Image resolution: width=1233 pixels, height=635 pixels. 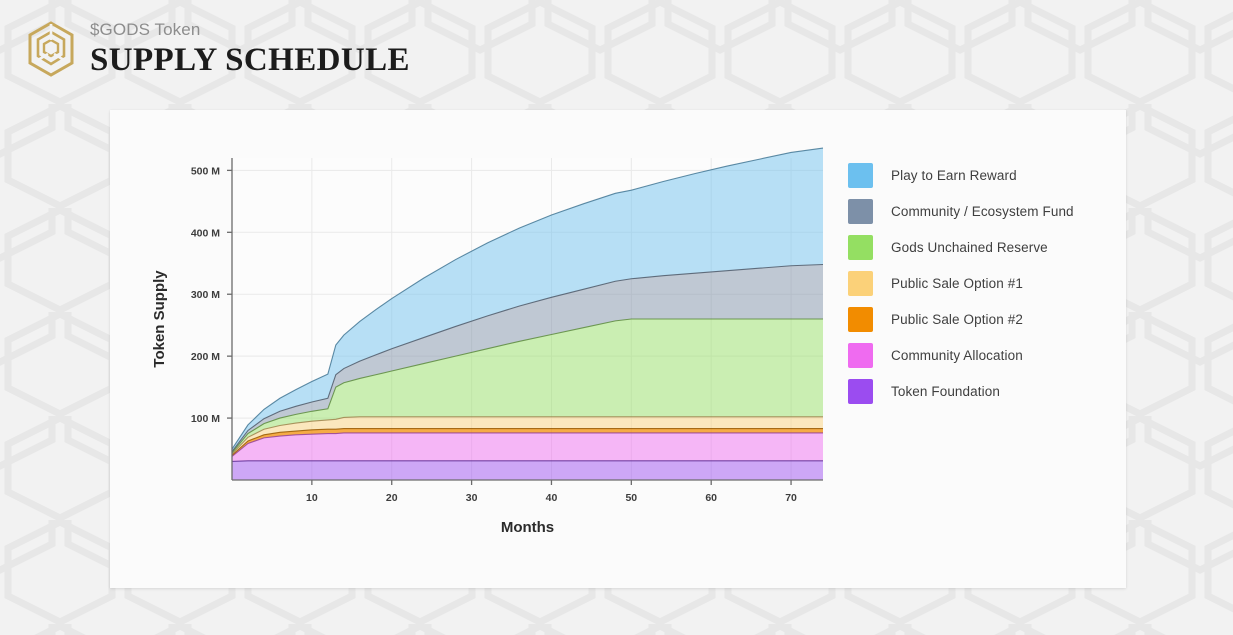 I want to click on page-header: $GODS Token SUPPLY SCHEDULE, so click(x=217, y=49).